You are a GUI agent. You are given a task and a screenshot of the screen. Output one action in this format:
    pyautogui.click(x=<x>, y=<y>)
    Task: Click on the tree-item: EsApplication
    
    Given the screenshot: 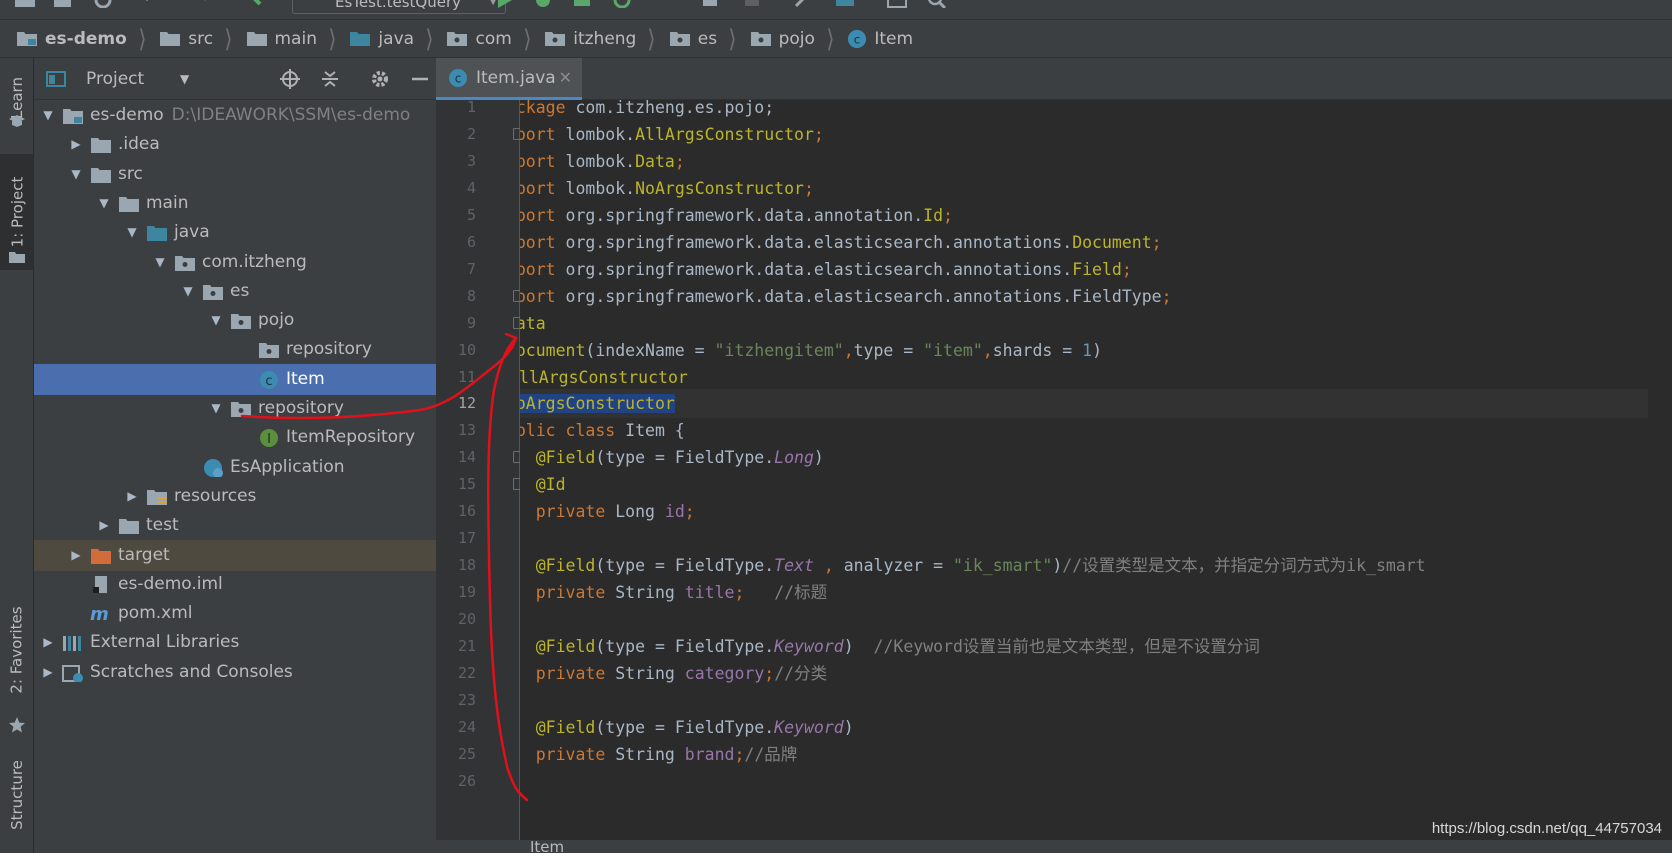 What is the action you would take?
    pyautogui.click(x=235, y=467)
    